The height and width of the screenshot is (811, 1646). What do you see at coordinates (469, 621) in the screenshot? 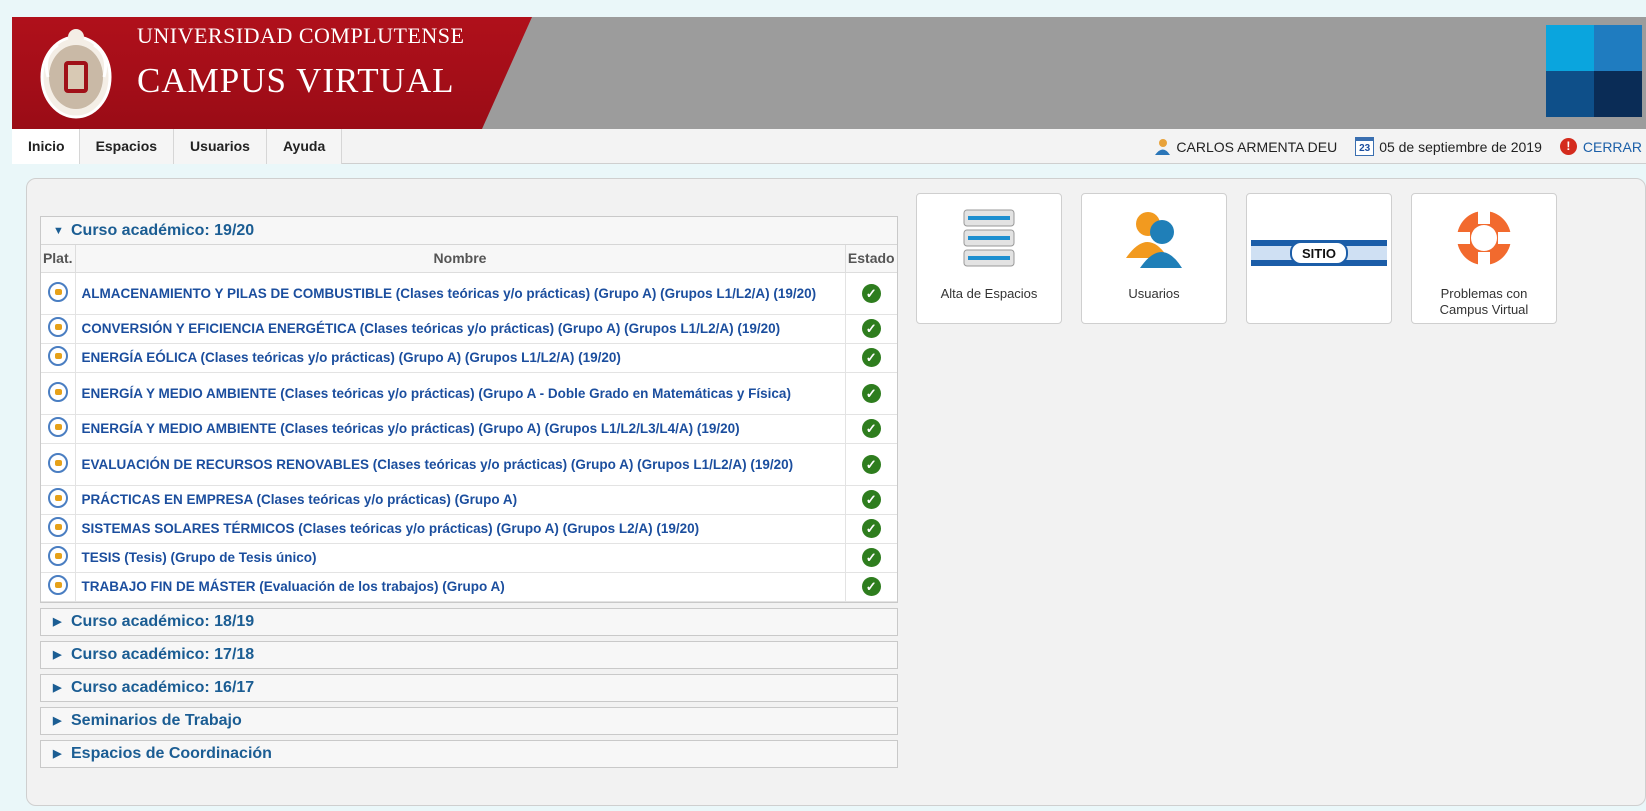
I see `section-curso-18-19: ▶ Curso académico: 18/19` at bounding box center [469, 621].